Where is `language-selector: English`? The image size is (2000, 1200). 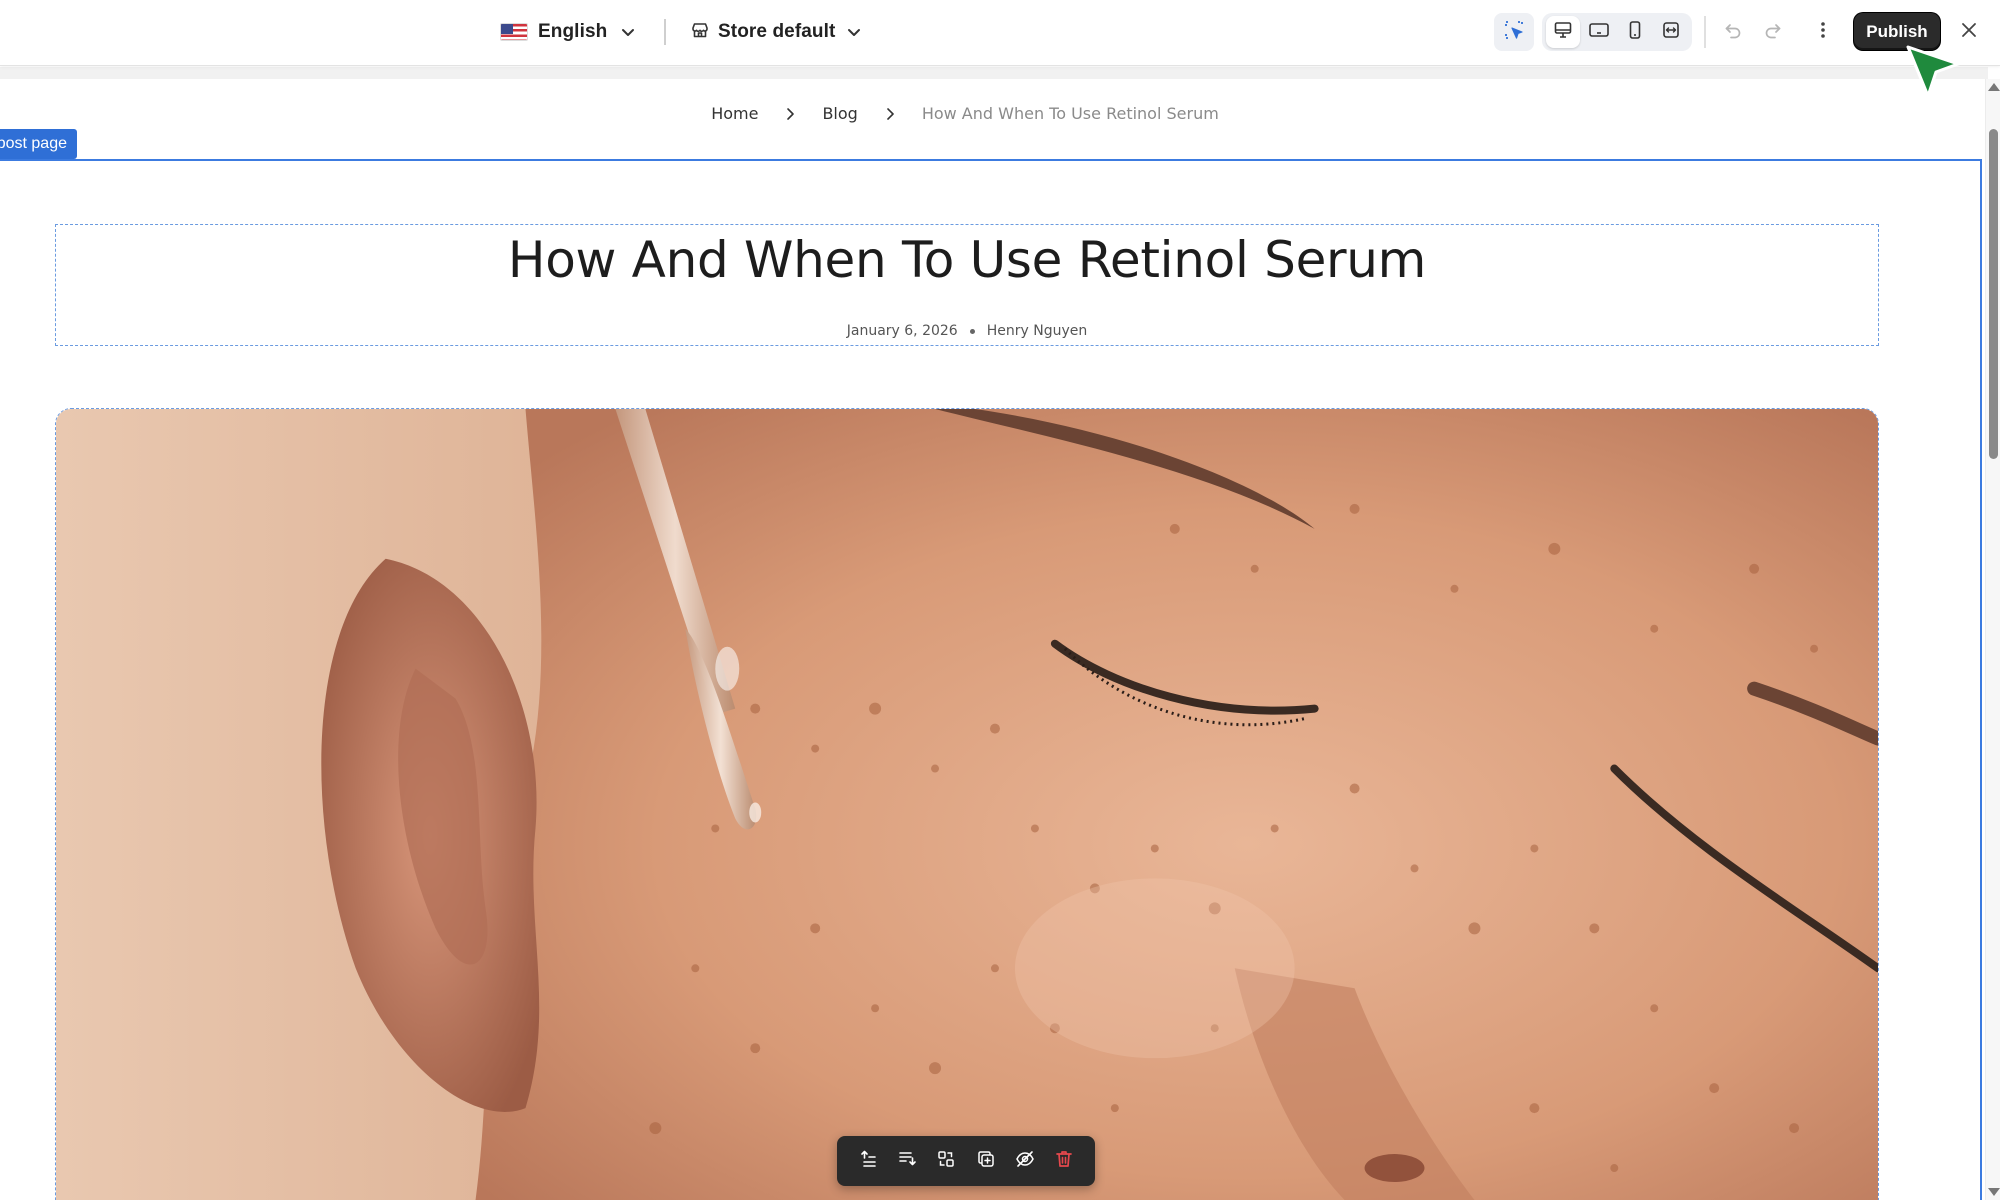
language-selector: English is located at coordinates (569, 32).